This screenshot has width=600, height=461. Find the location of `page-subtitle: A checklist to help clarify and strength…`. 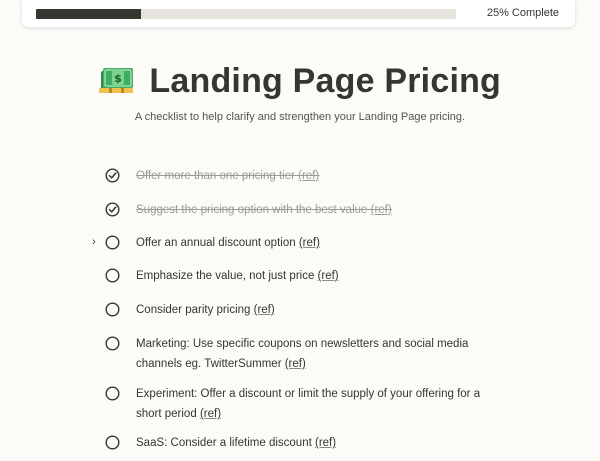

page-subtitle: A checklist to help clarify and strength… is located at coordinates (300, 117).